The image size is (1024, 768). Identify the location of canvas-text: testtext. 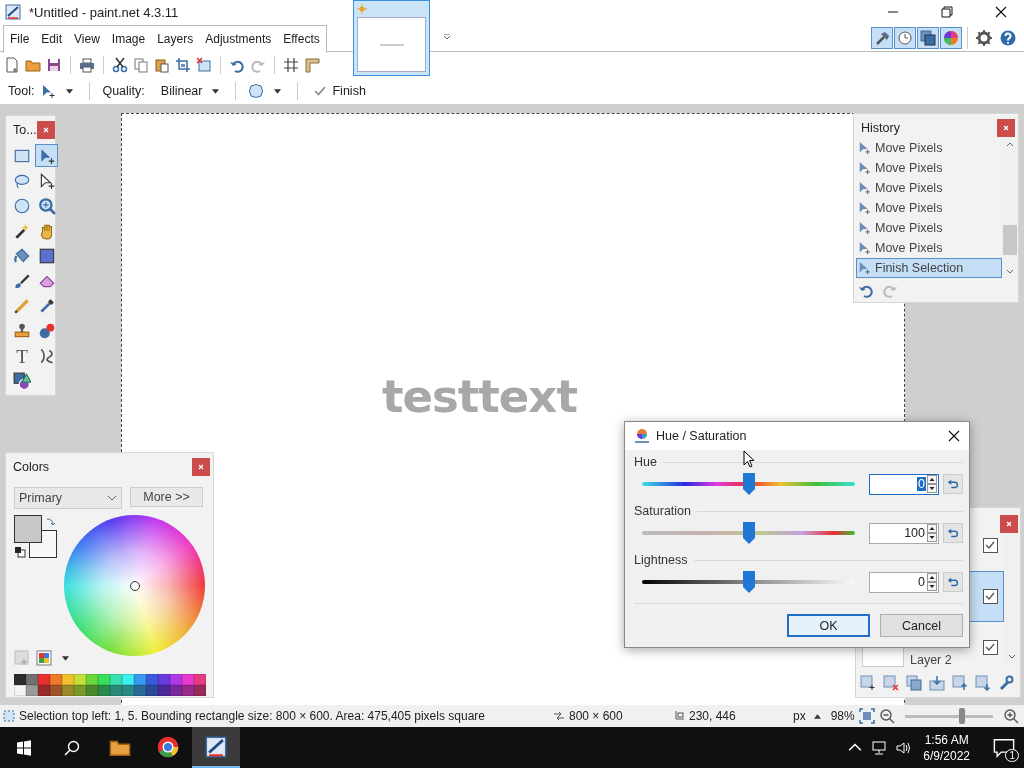
(479, 396).